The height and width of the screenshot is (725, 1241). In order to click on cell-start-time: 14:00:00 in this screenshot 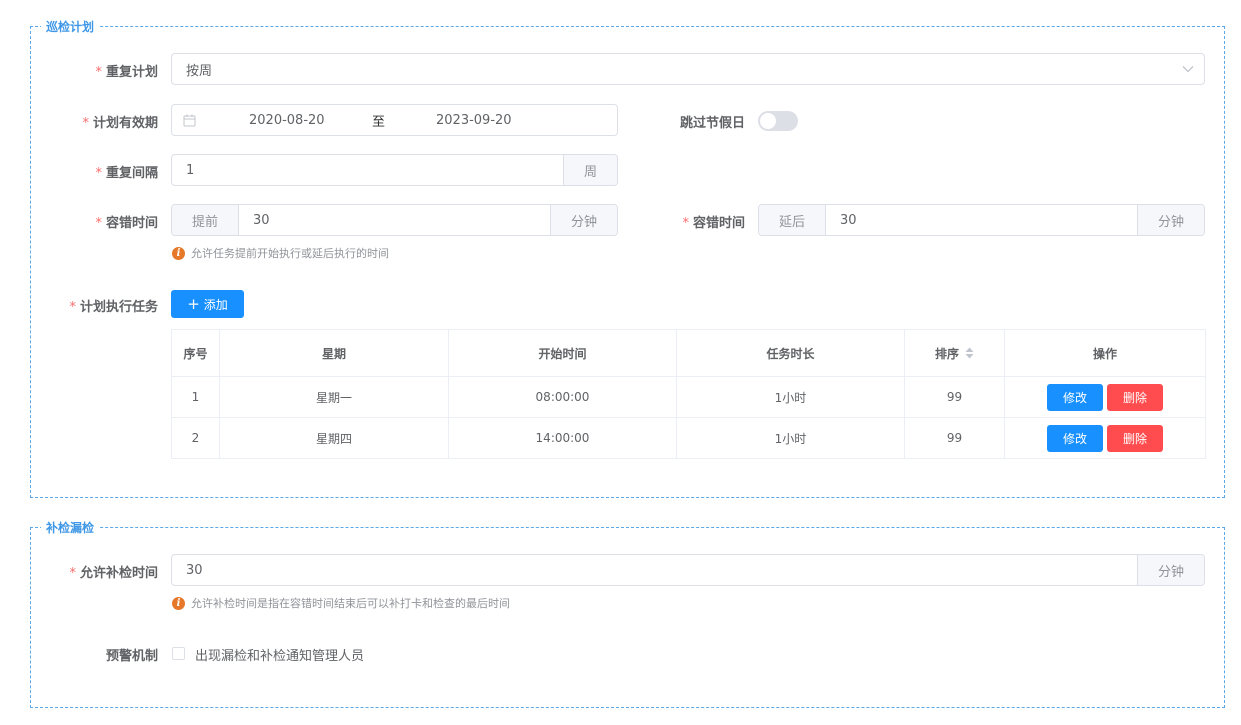, I will do `click(562, 438)`.